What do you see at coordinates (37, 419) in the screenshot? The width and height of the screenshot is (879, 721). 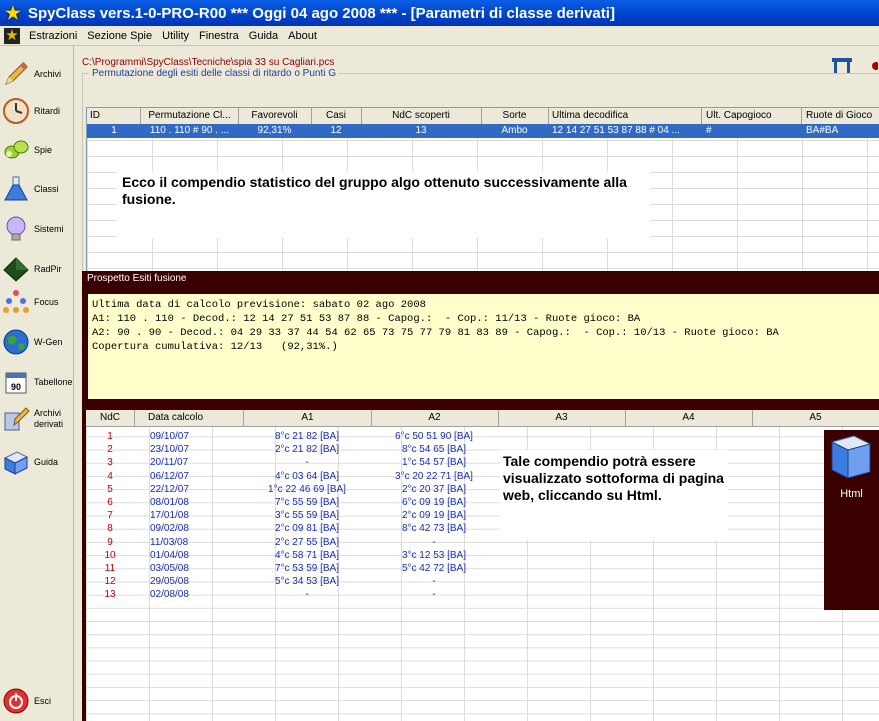 I see `sidebar-item-archivi-derivati: Archivi derivati` at bounding box center [37, 419].